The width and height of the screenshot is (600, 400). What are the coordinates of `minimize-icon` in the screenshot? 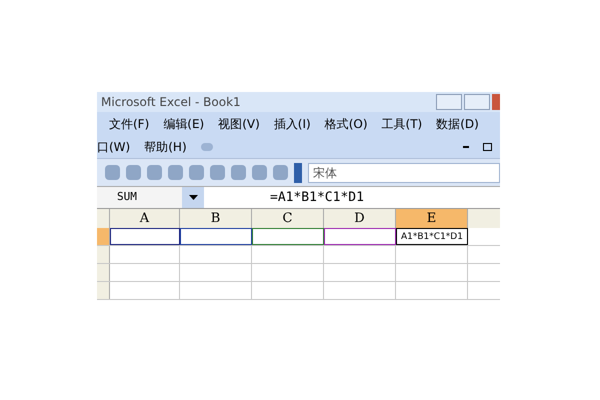 It's located at (466, 147).